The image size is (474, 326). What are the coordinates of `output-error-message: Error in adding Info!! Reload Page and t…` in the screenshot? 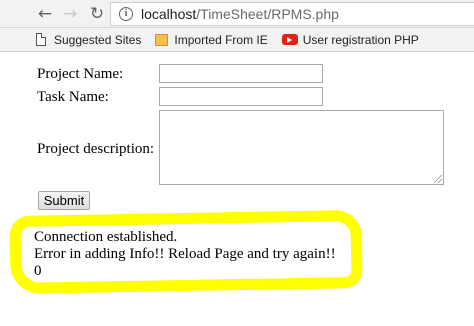 It's located at (185, 254).